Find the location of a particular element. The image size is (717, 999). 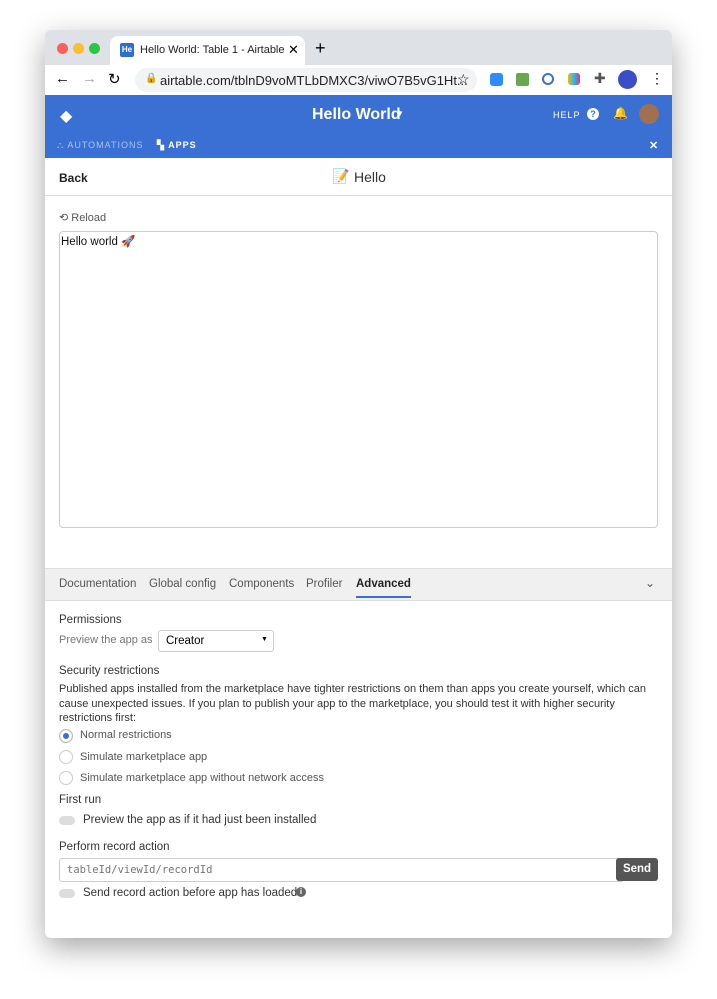

back-button: Back is located at coordinates (73, 178).